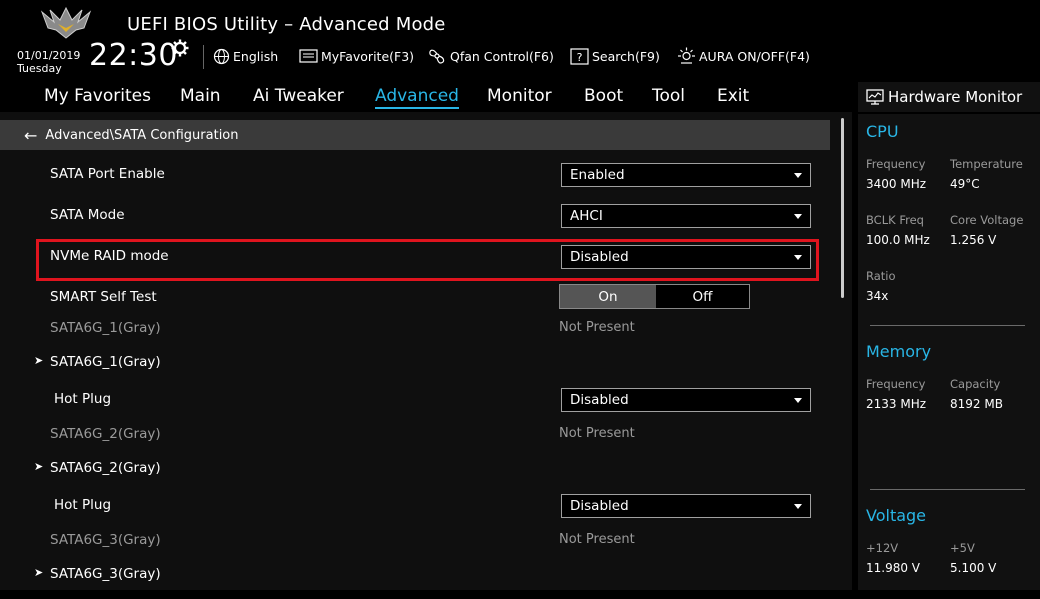 This screenshot has width=1040, height=599. Describe the element at coordinates (962, 548) in the screenshot. I see `v5-label: +5V` at that location.